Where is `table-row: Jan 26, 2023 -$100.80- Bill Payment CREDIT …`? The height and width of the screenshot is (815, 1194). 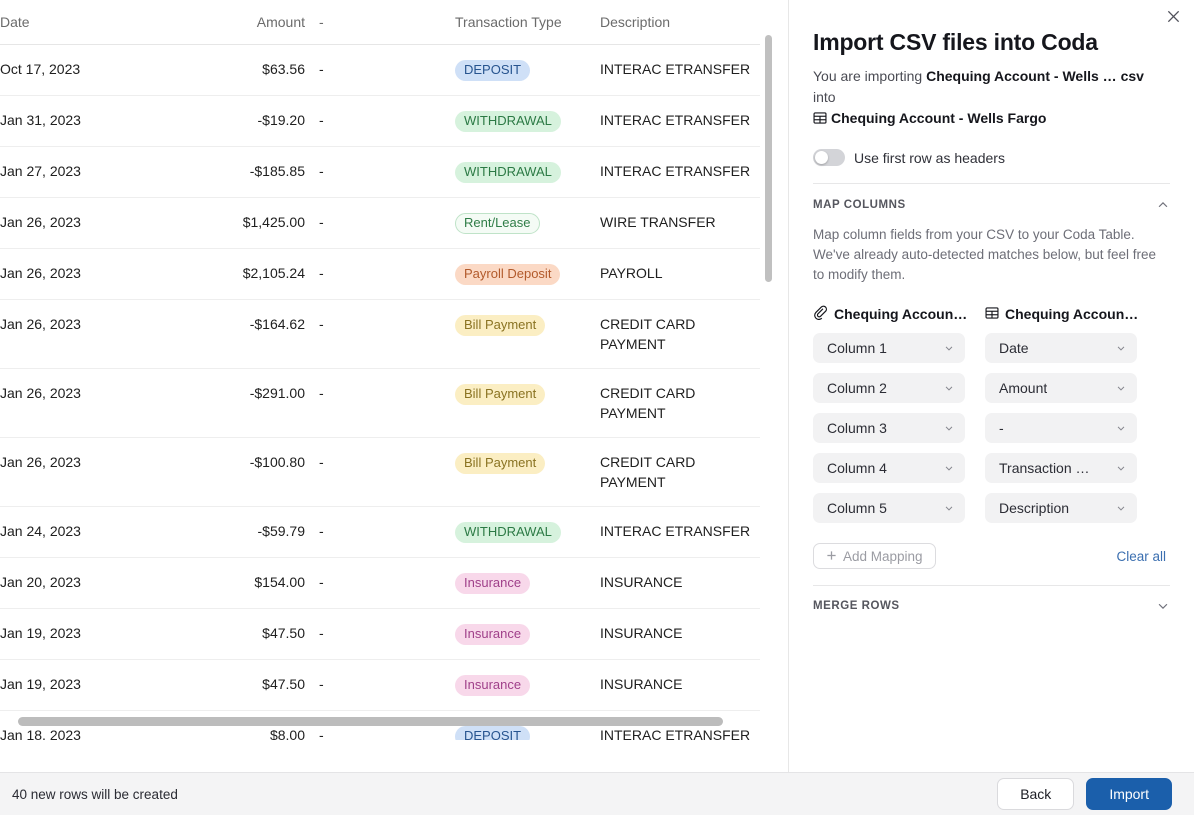
table-row: Jan 26, 2023 -$100.80- Bill Payment CREDIT … is located at coordinates (380, 472).